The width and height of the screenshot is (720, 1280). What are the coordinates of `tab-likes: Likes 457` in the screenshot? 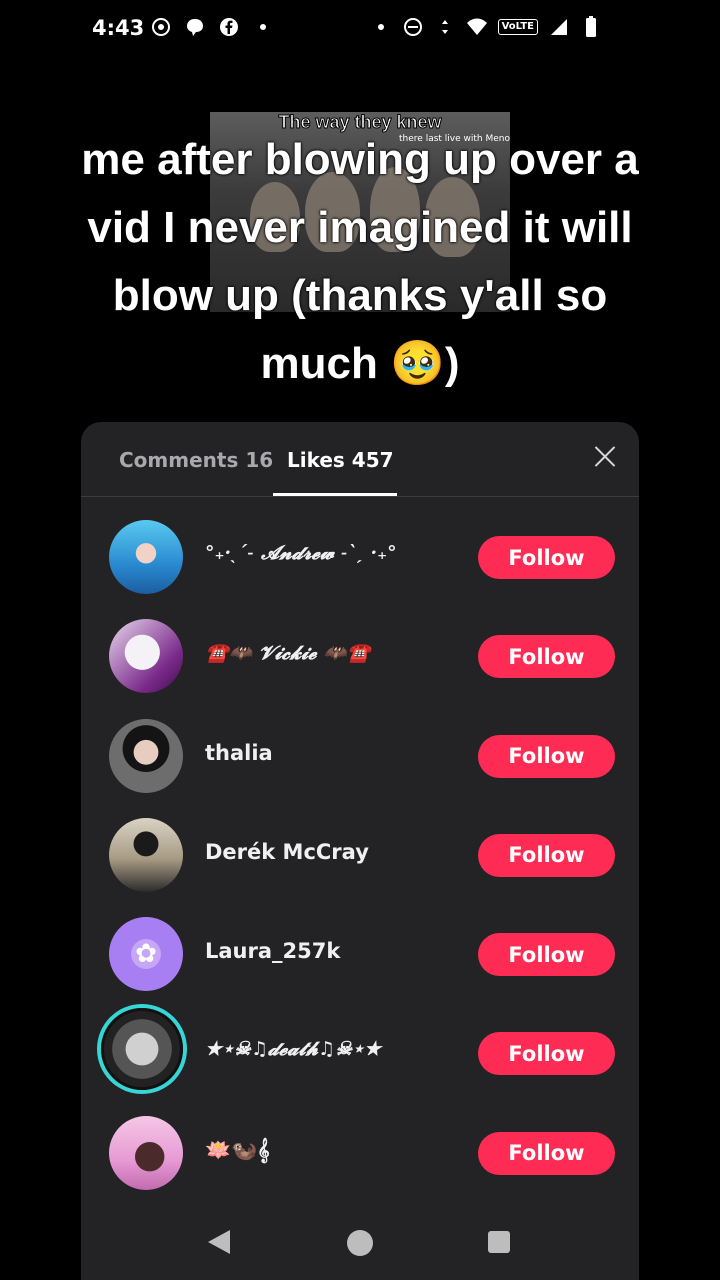 It's located at (340, 460).